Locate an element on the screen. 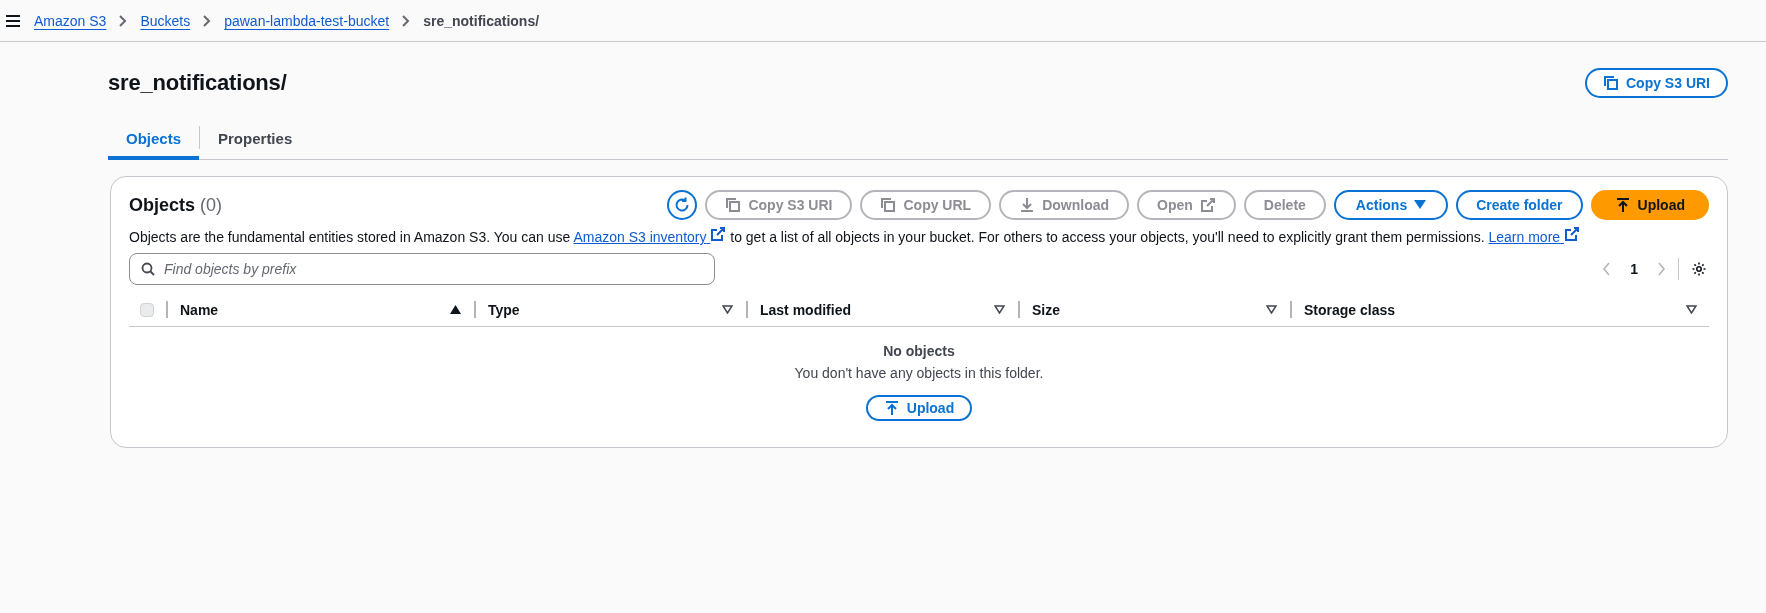 The height and width of the screenshot is (613, 1766). sort-ascending-icon is located at coordinates (455, 309).